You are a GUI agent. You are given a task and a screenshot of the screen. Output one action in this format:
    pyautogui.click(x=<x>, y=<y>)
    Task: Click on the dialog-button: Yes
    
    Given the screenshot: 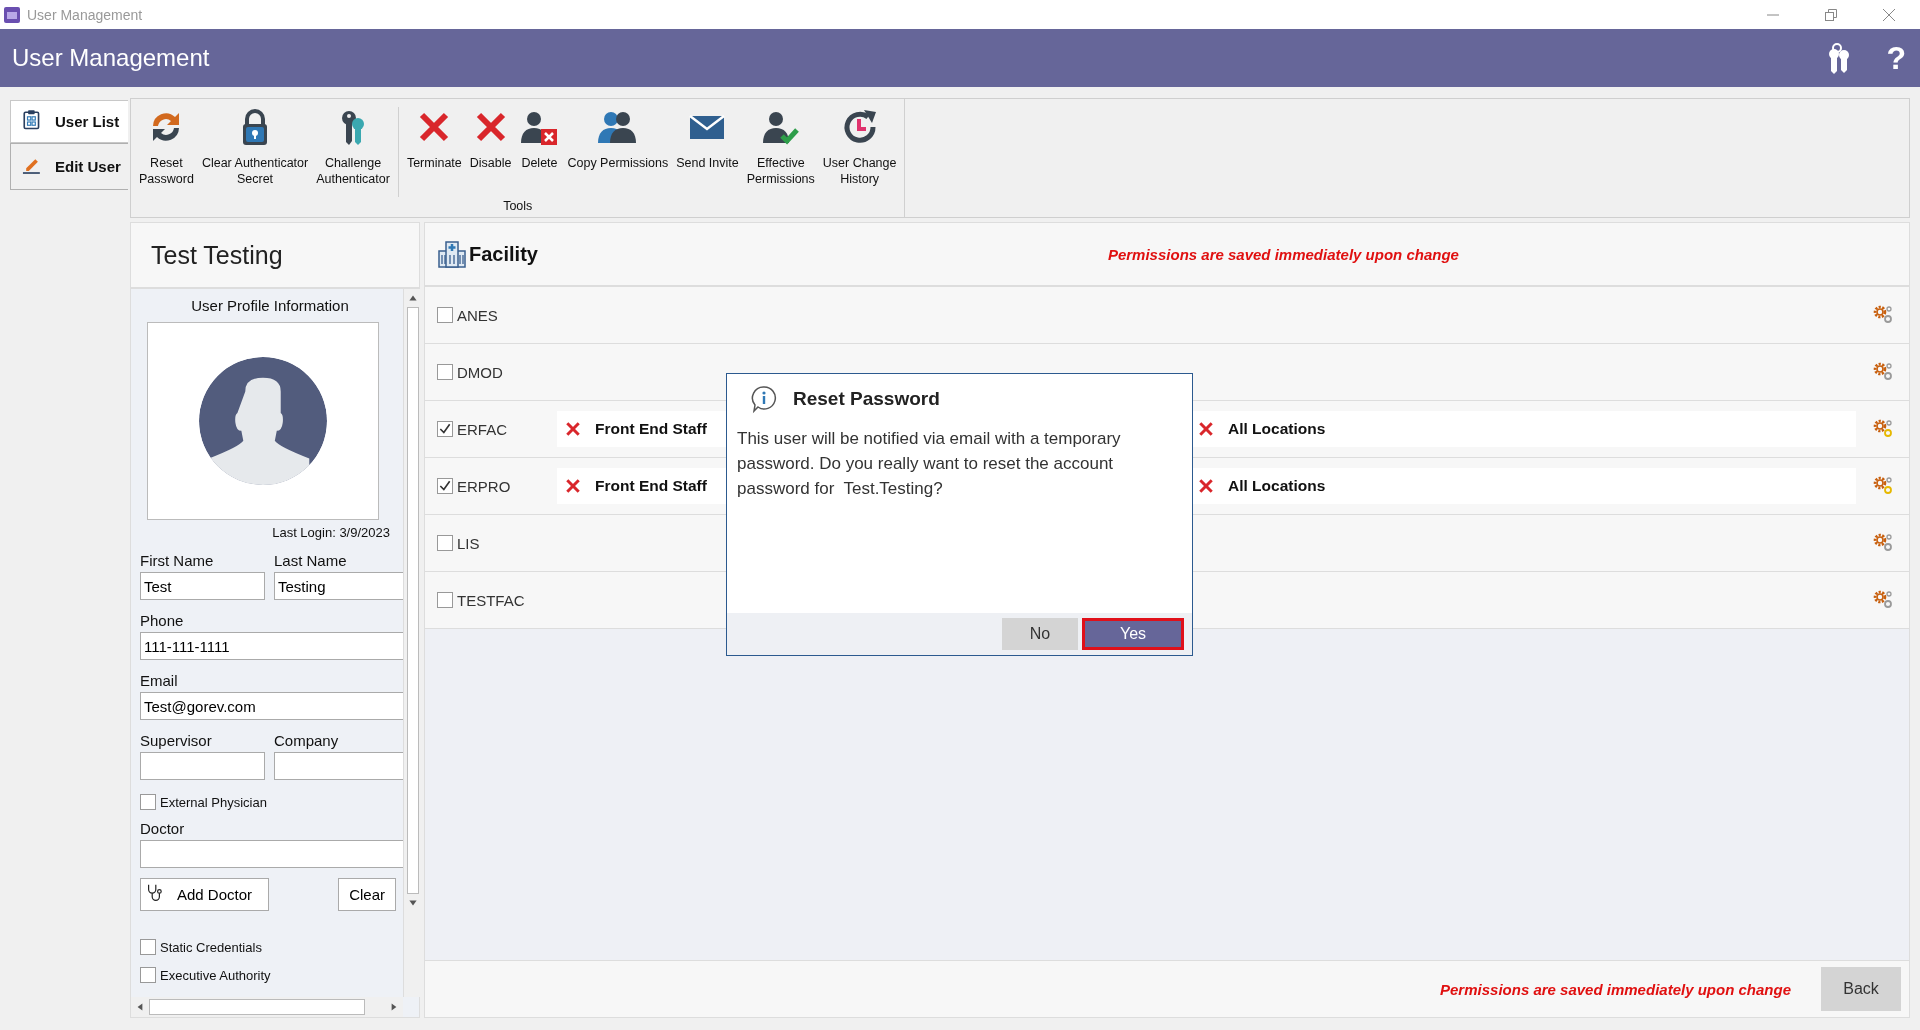 What is the action you would take?
    pyautogui.click(x=1133, y=634)
    